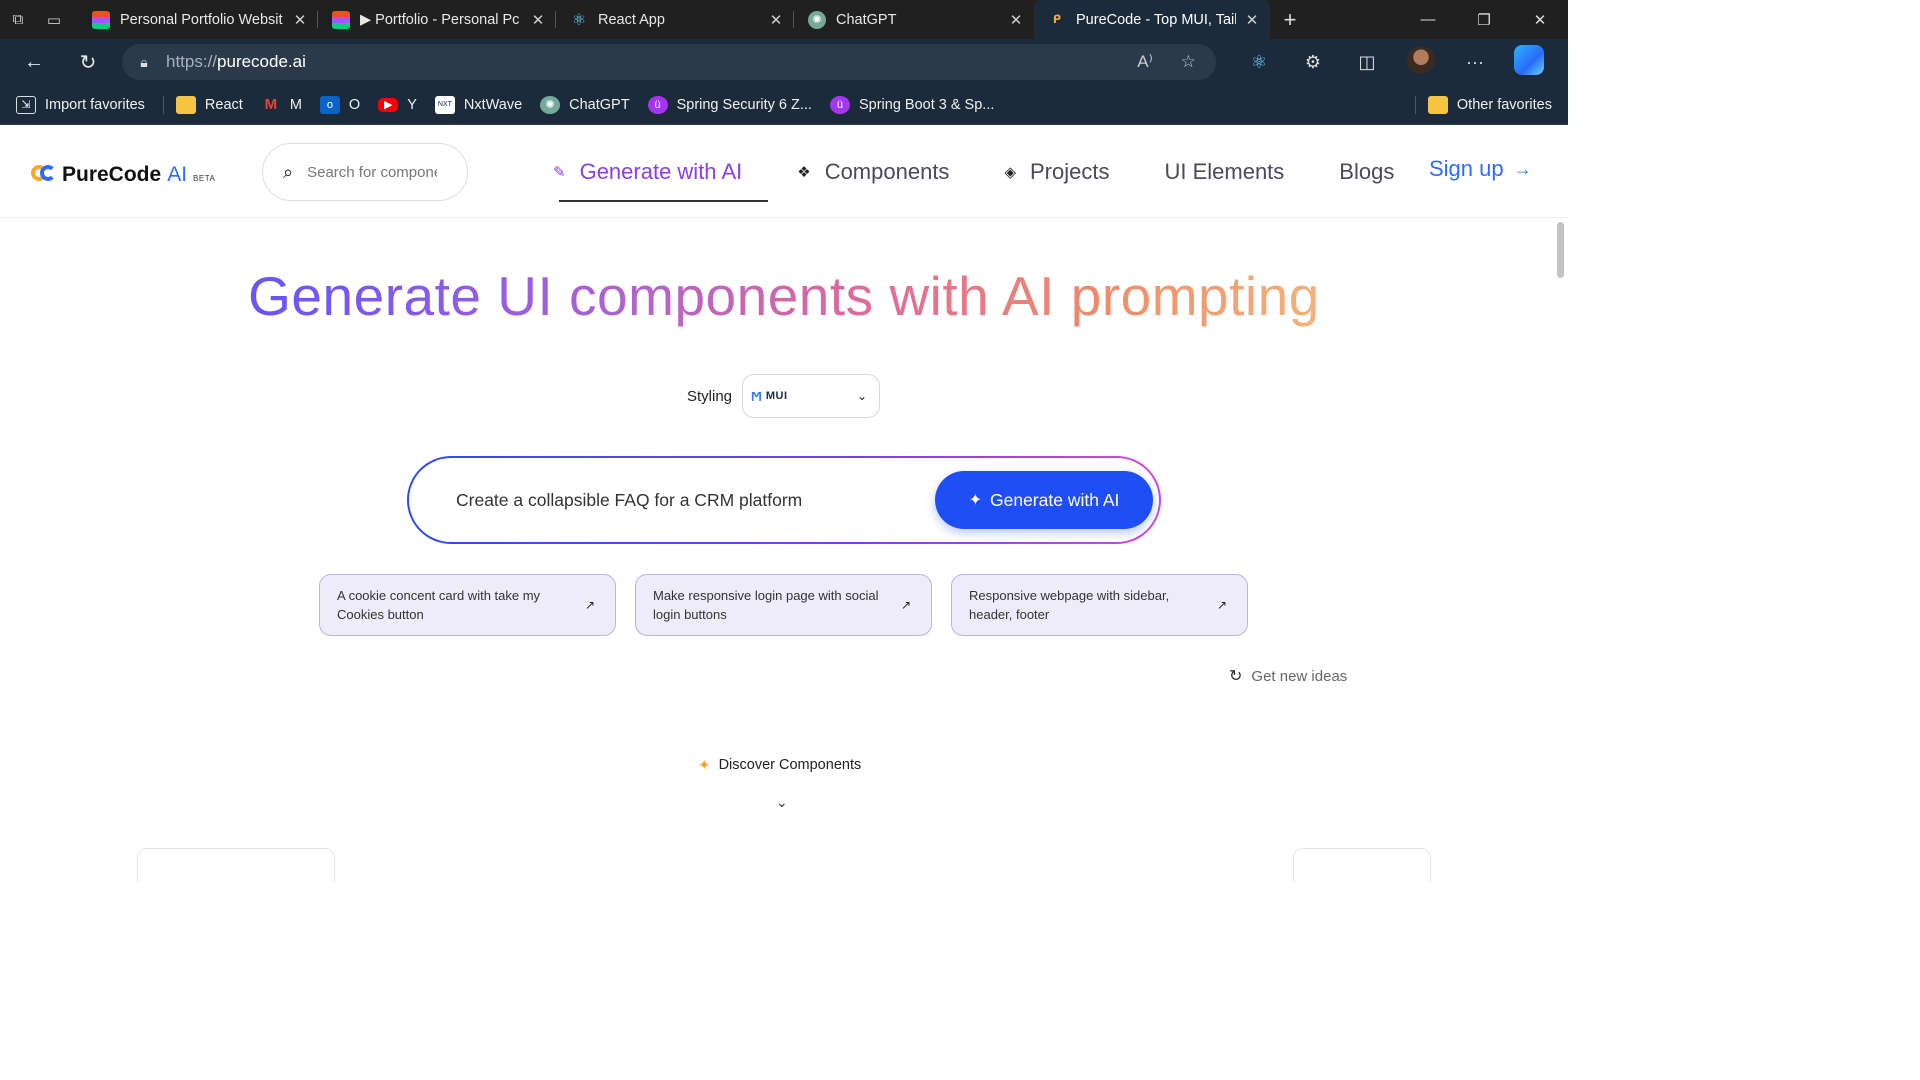  I want to click on nav-label: UI Elements, so click(1224, 171).